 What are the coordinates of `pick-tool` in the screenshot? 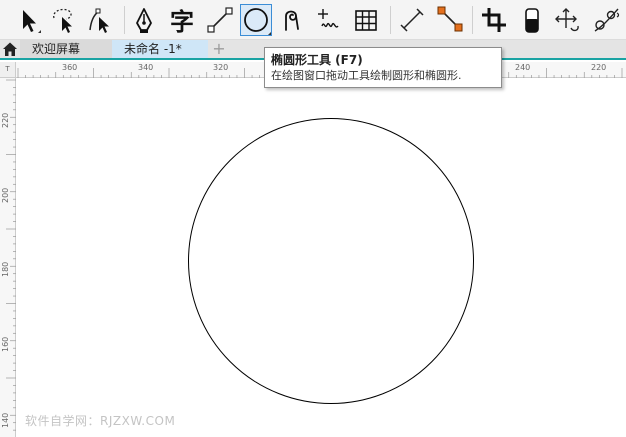 It's located at (28, 20).